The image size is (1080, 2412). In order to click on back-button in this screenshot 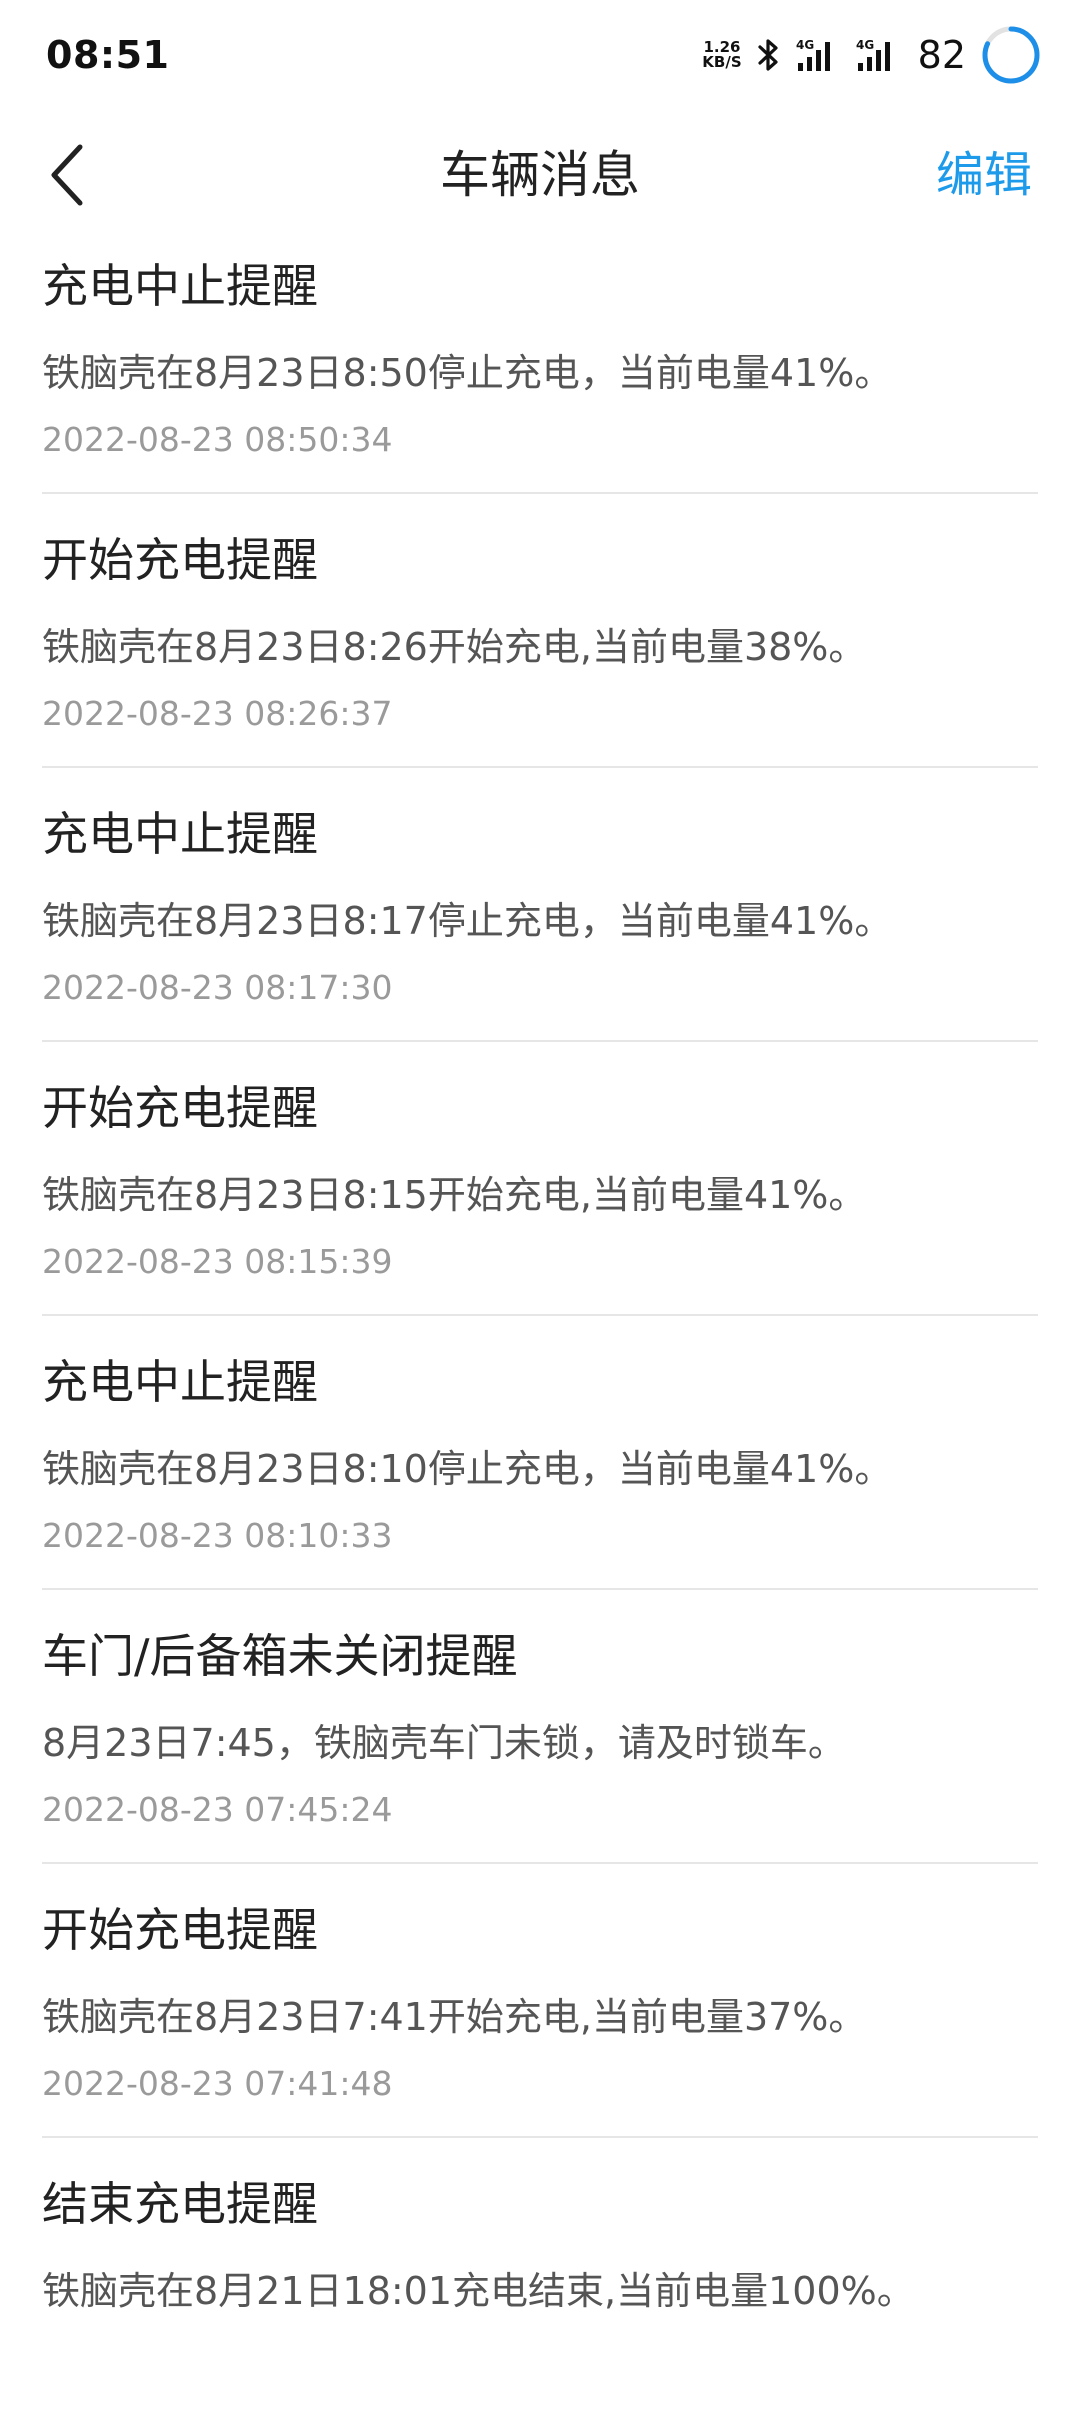, I will do `click(86, 175)`.